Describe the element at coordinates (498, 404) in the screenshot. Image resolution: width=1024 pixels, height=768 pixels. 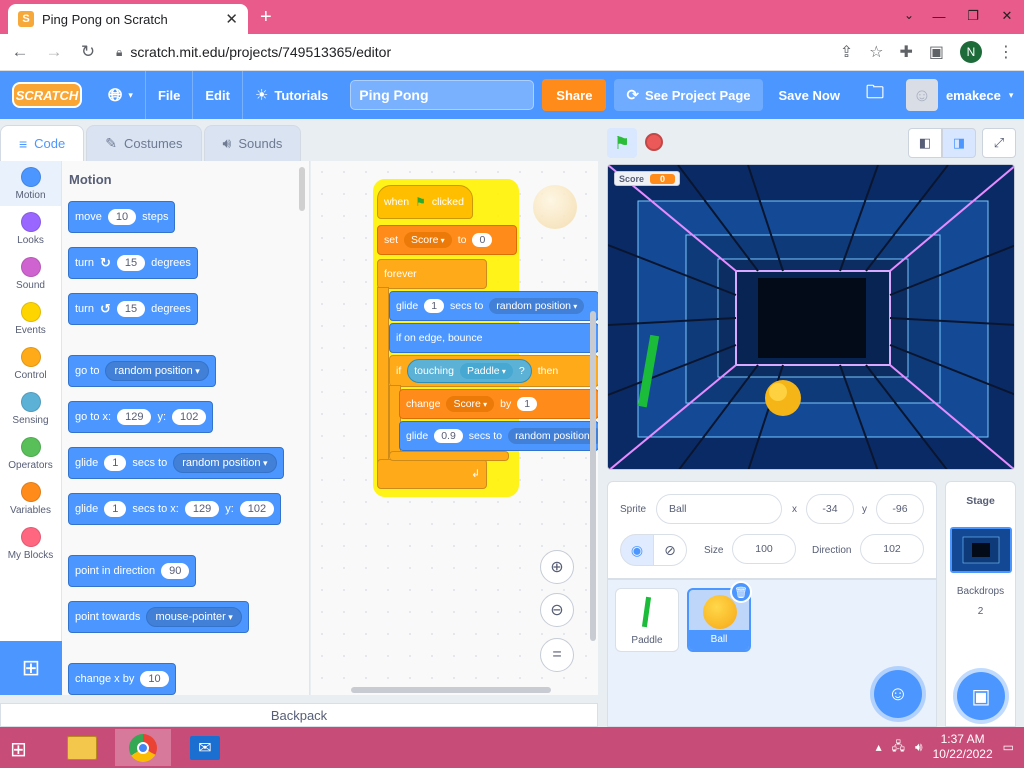
I see `change-variable-block: change Score by 1` at that location.